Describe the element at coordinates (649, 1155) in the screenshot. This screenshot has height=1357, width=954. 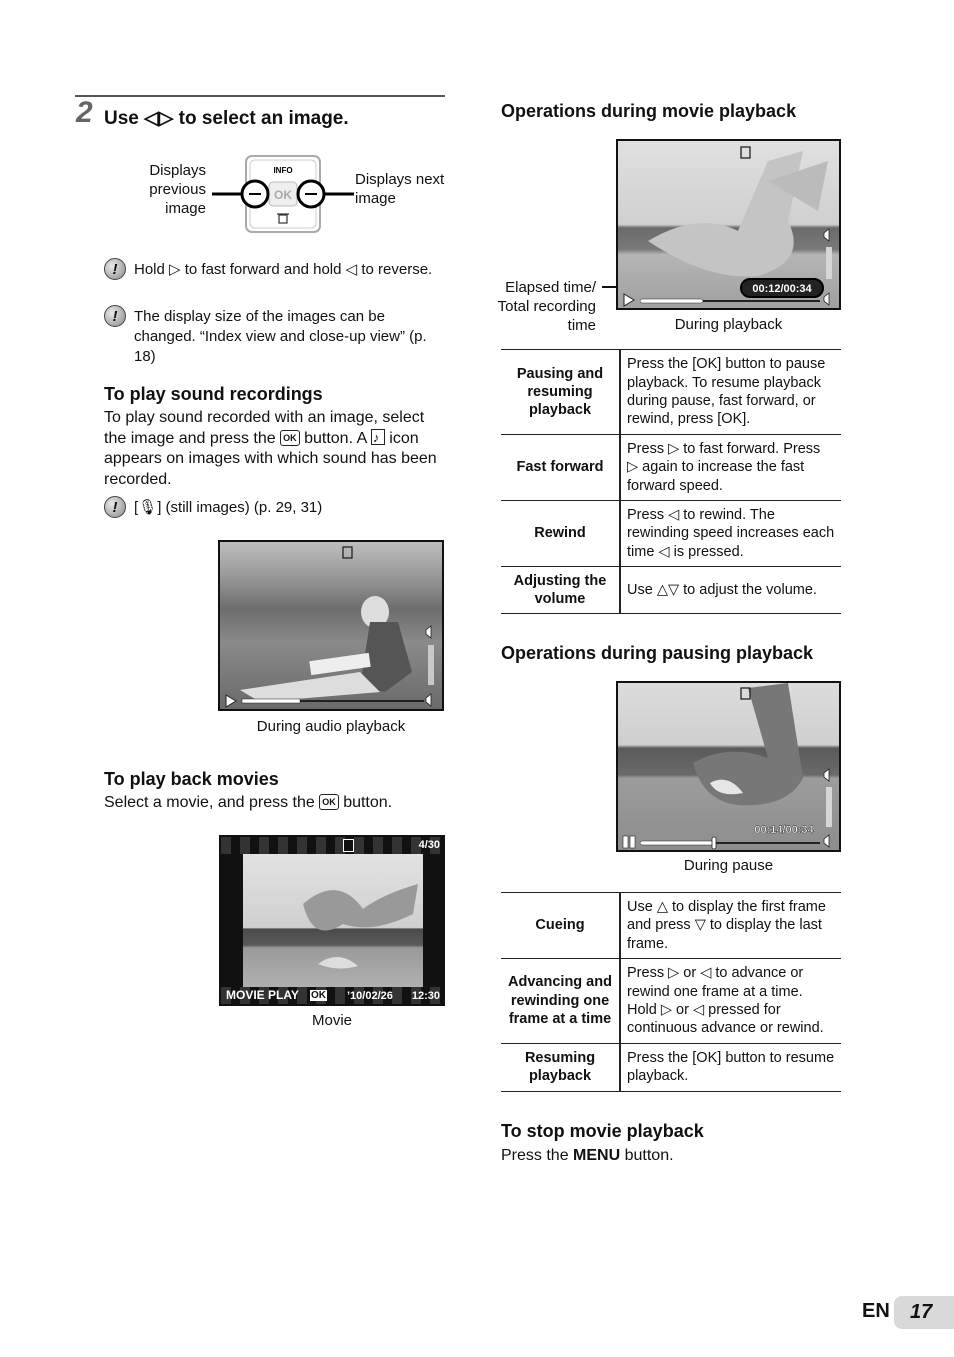
I see `stop-body-text-2: button.` at that location.